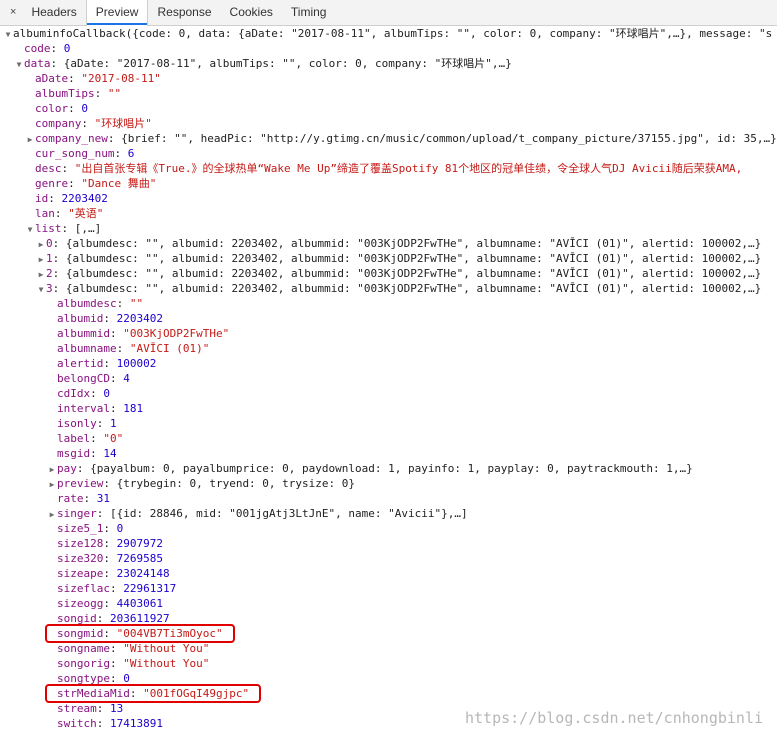  What do you see at coordinates (613, 718) in the screenshot?
I see `watermark: https://blog.csdn.net/cnhongbinli` at bounding box center [613, 718].